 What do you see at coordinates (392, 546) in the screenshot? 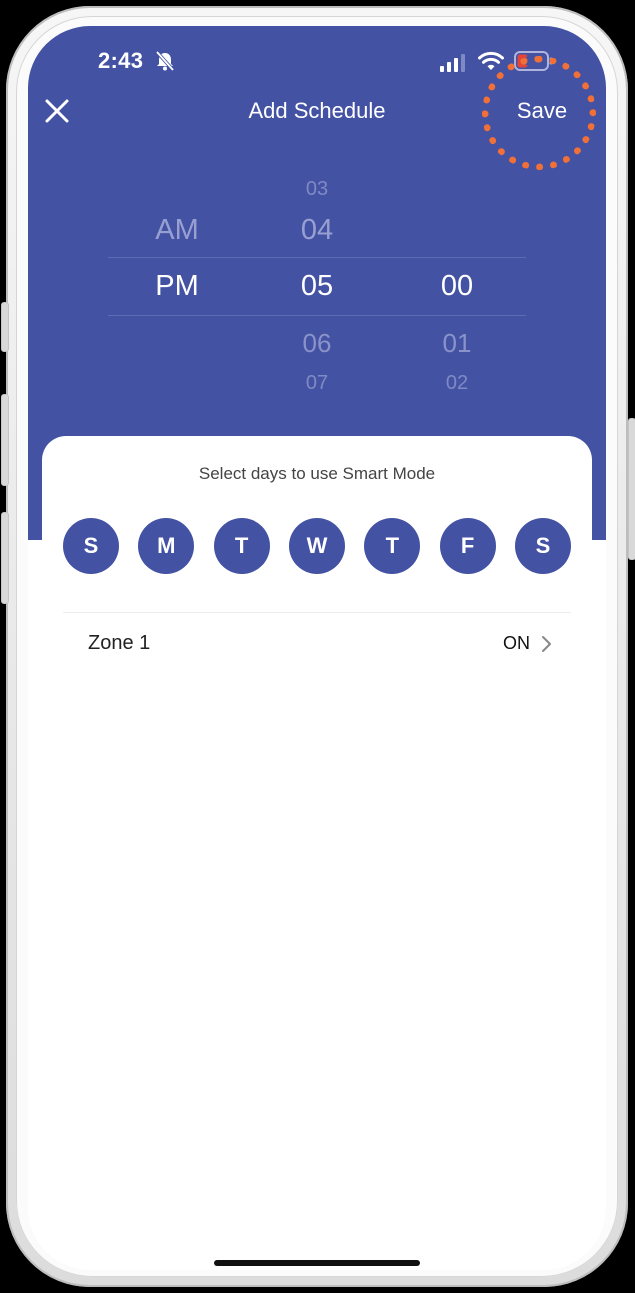
I see `day-thursday-button: T` at bounding box center [392, 546].